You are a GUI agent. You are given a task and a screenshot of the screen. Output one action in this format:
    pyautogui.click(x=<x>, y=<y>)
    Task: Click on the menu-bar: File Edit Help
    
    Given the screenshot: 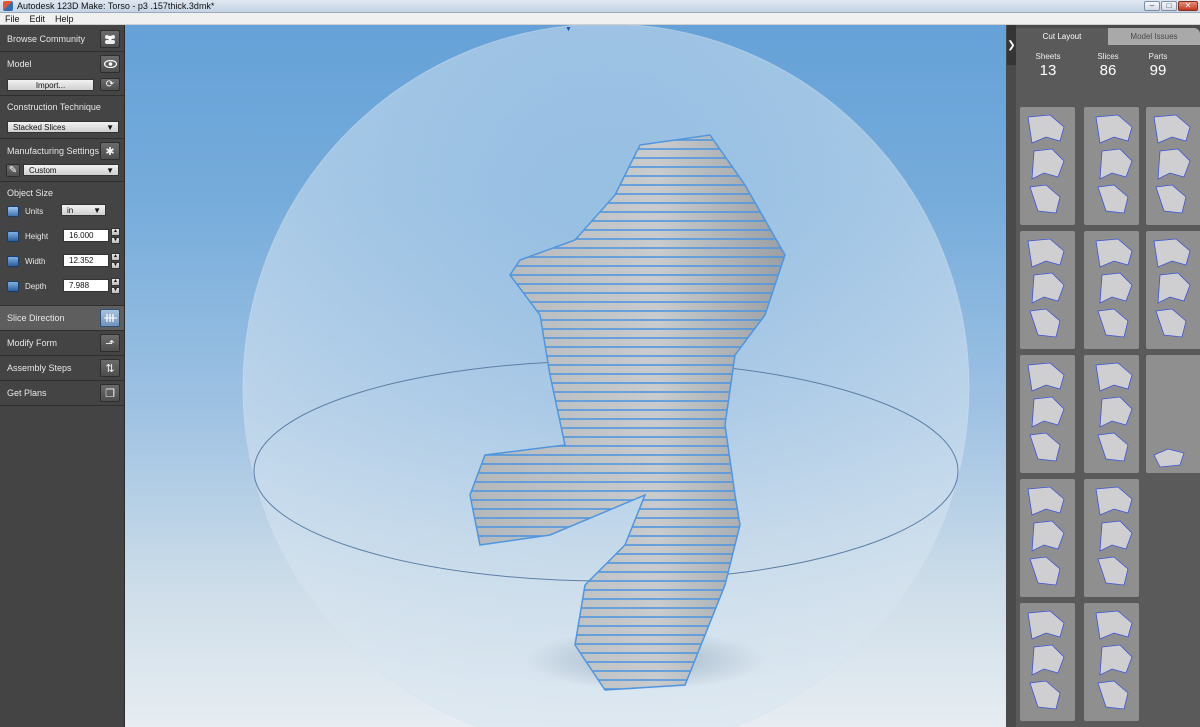 What is the action you would take?
    pyautogui.click(x=600, y=19)
    